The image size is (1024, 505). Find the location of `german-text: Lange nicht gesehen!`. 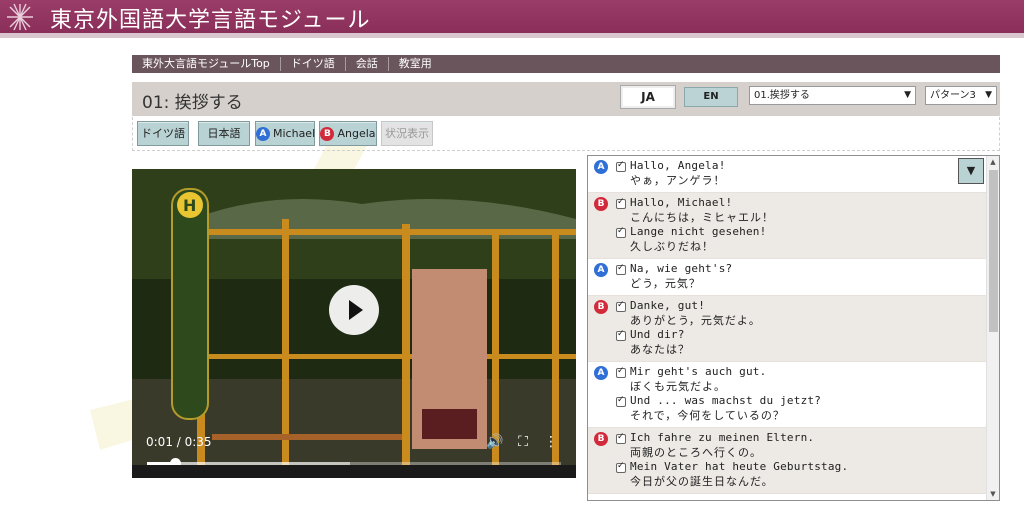

german-text: Lange nicht gesehen! is located at coordinates (808, 232).